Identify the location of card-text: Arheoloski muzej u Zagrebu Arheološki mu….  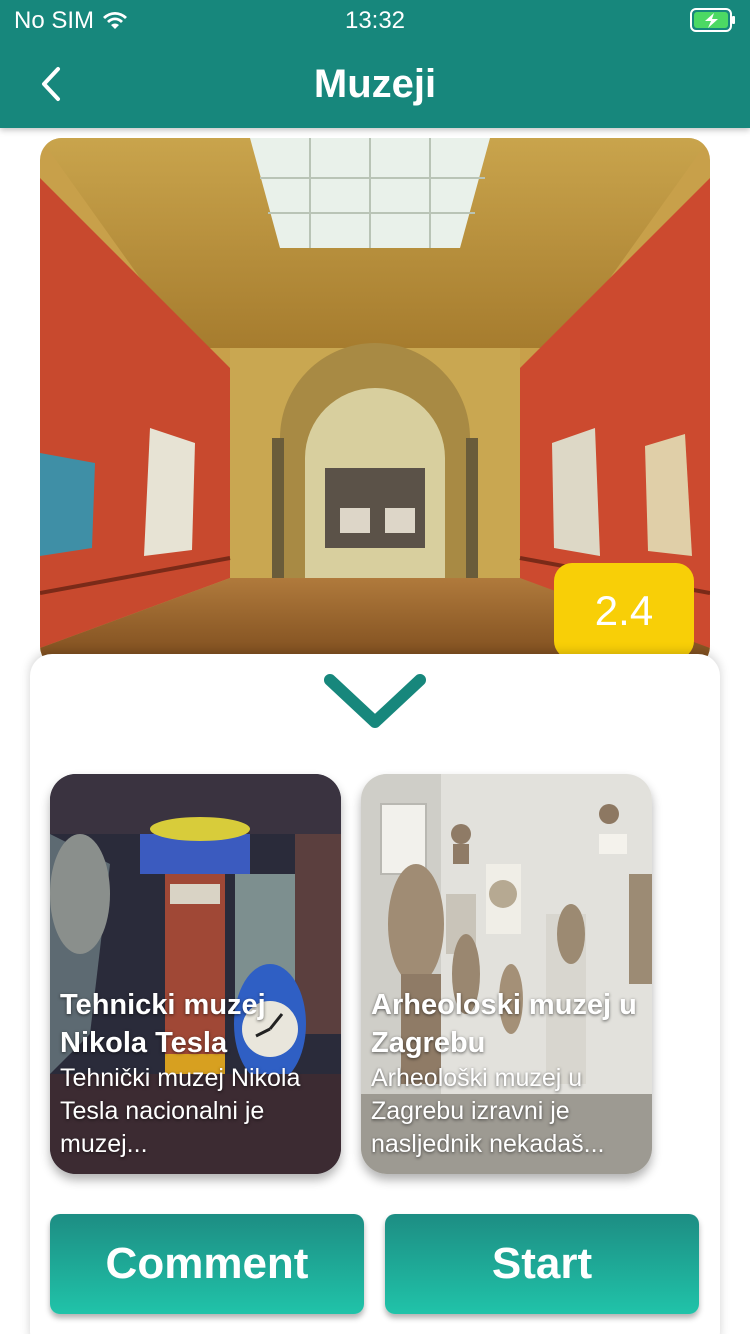
(506, 1073).